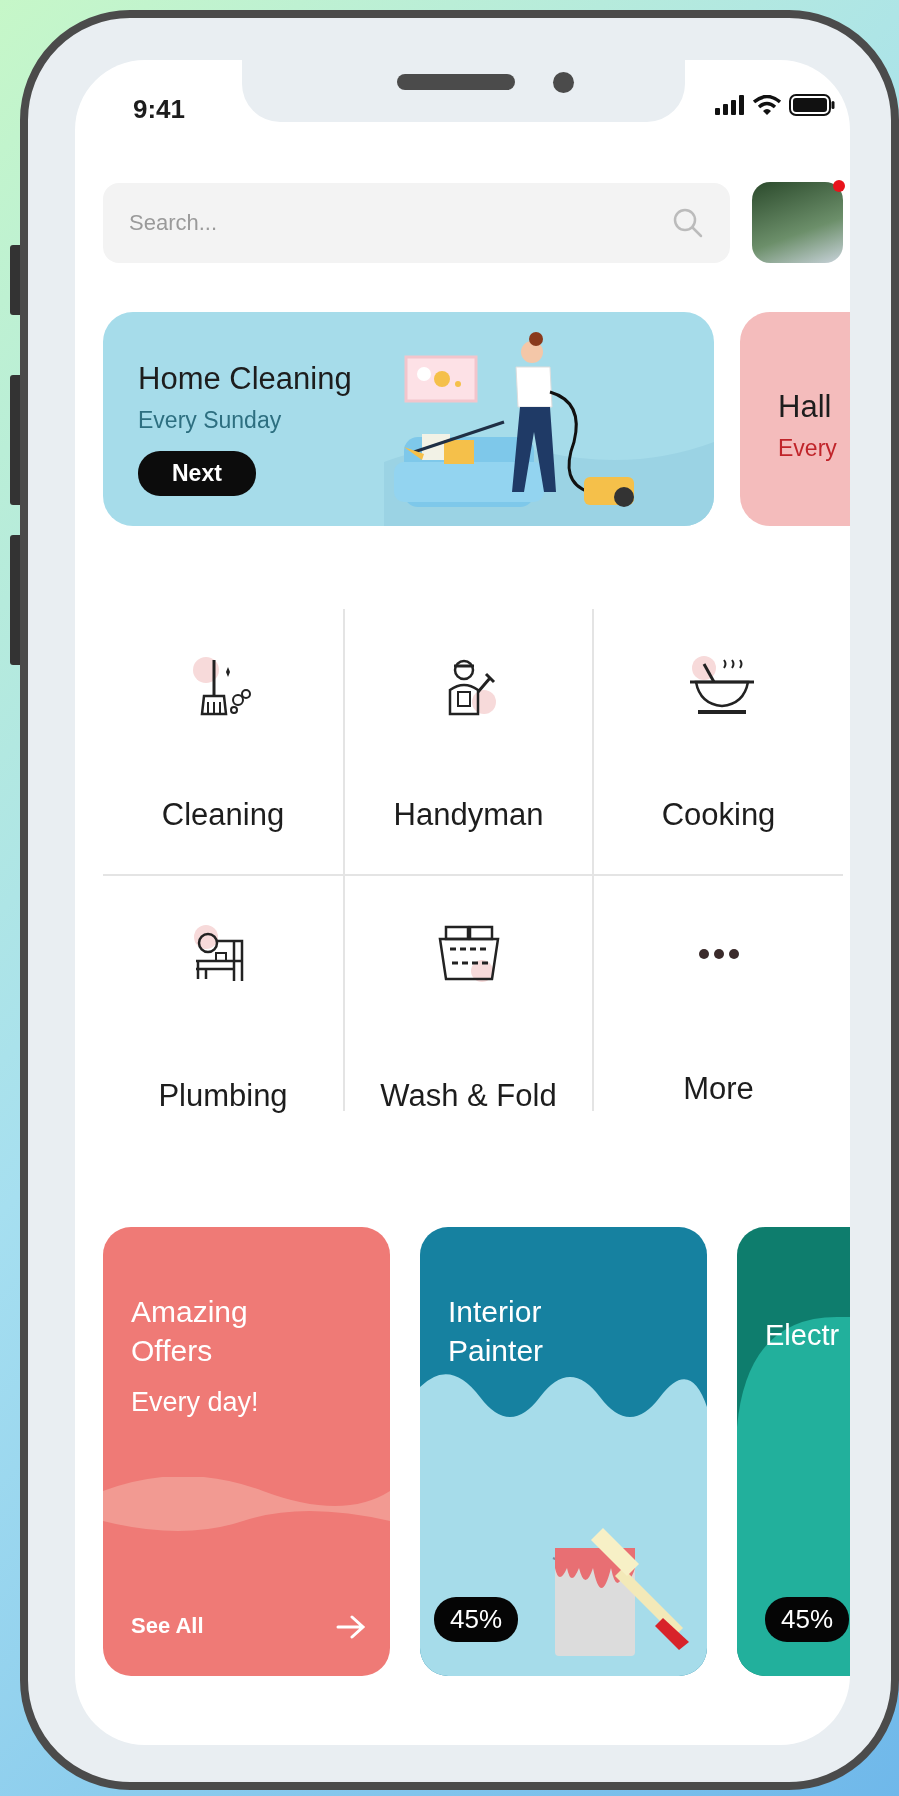 The width and height of the screenshot is (899, 1796). I want to click on service-tile: Cooking, so click(717, 742).